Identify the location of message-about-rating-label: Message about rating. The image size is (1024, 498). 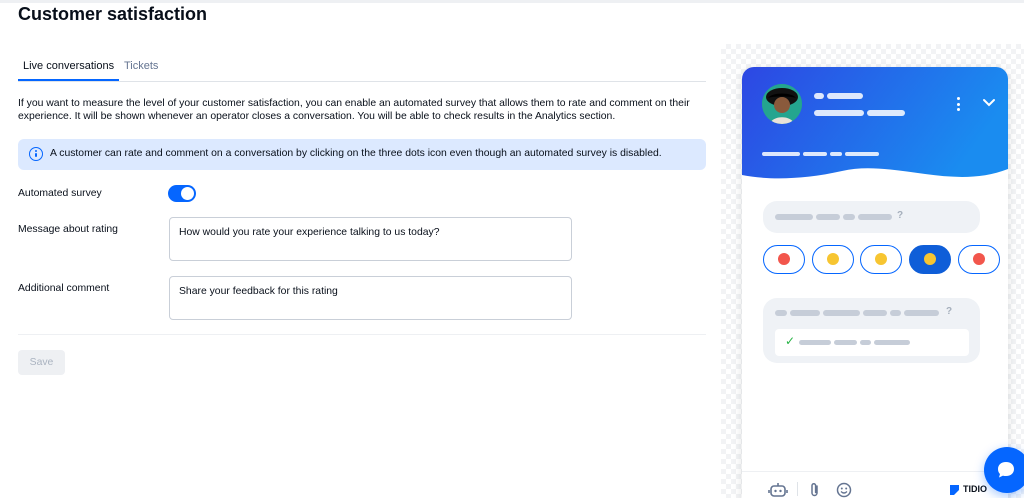
(68, 229).